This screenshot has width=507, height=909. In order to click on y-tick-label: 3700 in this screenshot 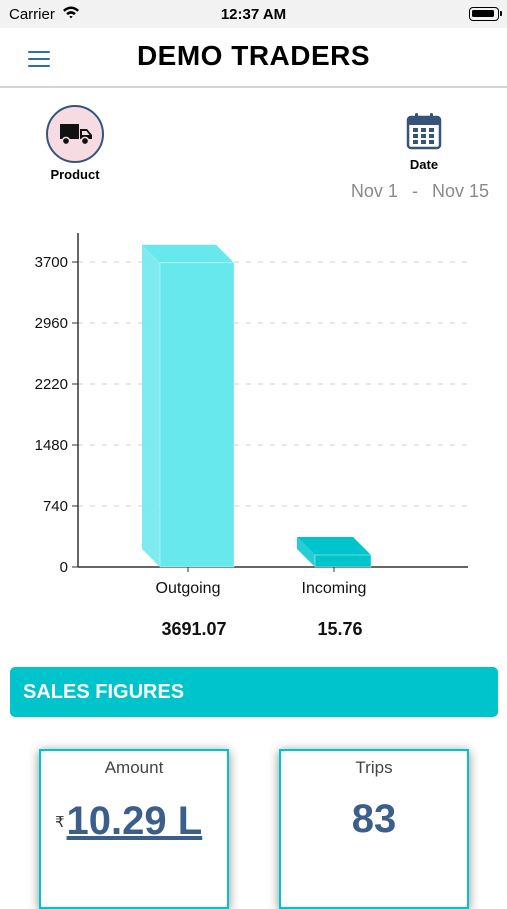, I will do `click(51, 262)`.